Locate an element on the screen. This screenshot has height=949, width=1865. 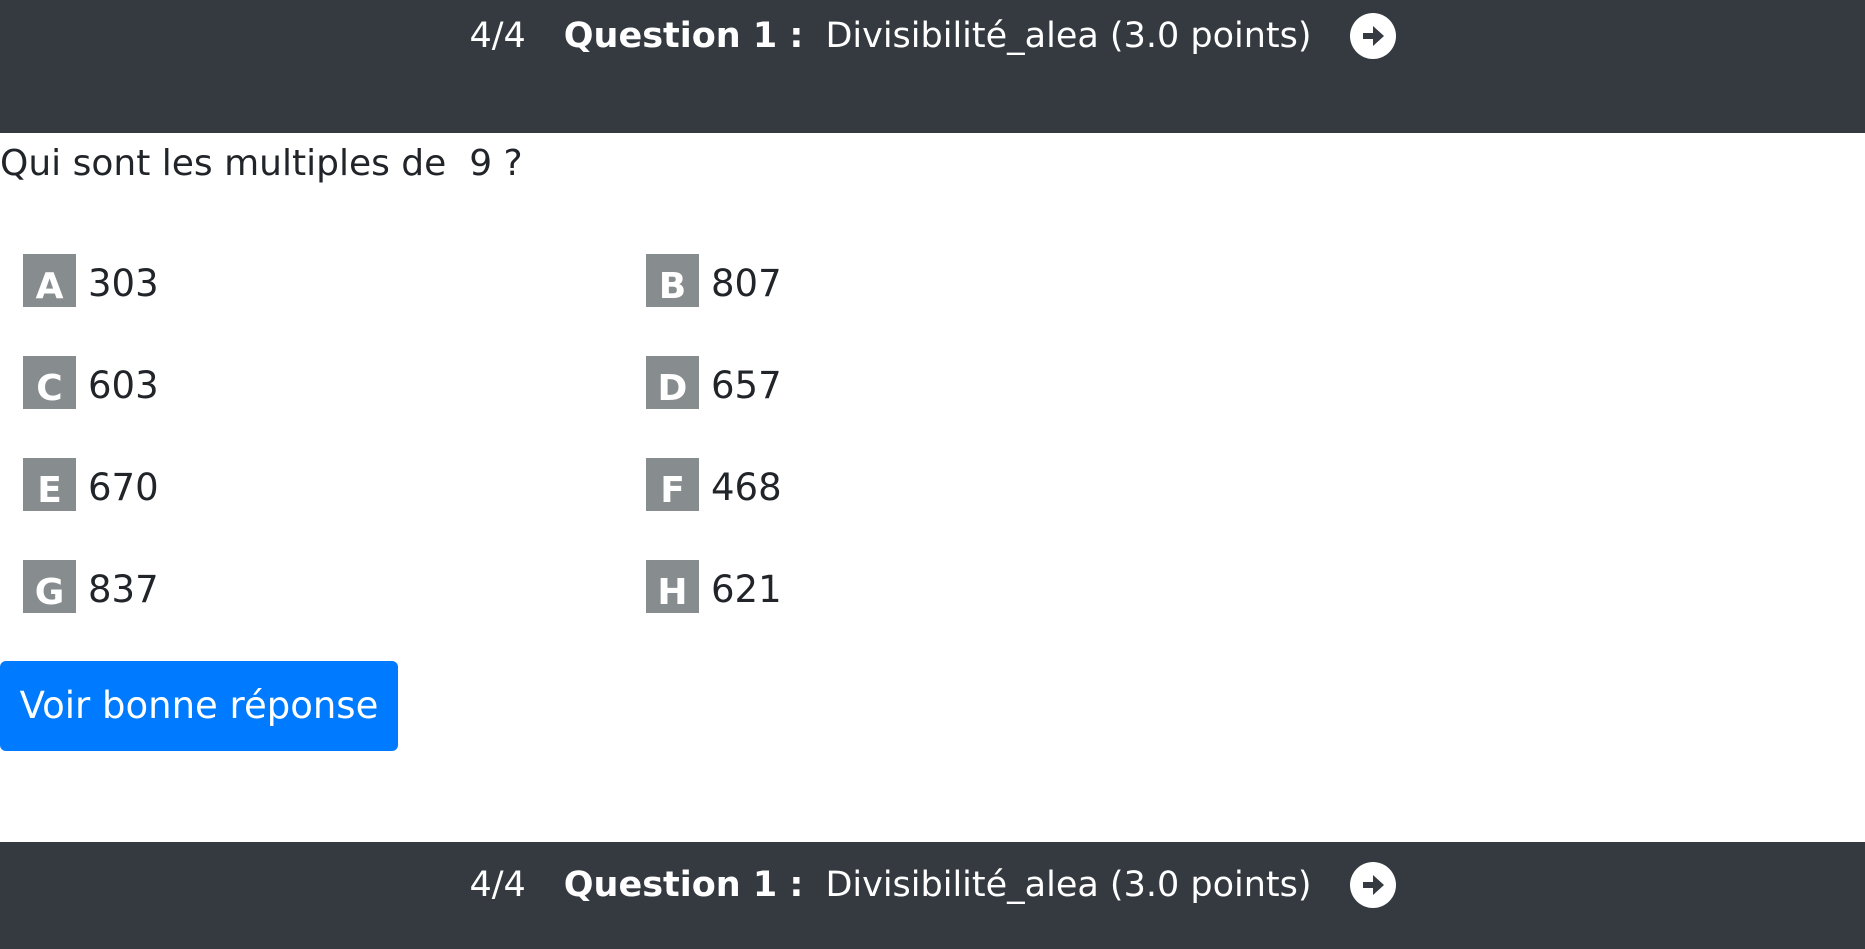
answer-option-a: A 303 is located at coordinates (91, 280).